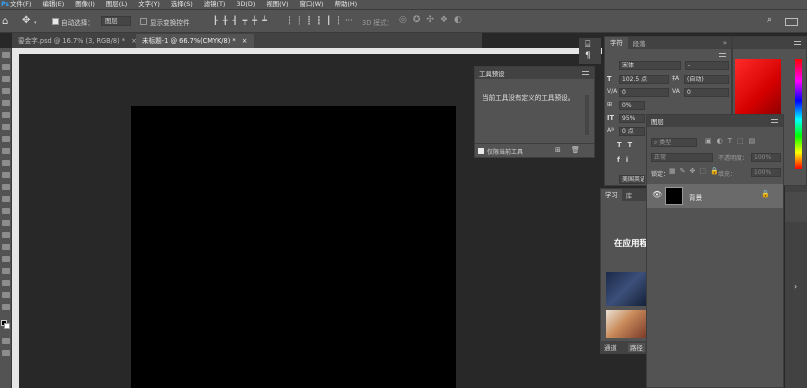 The height and width of the screenshot is (388, 807). What do you see at coordinates (558, 150) in the screenshot?
I see `new-preset-icon: ⊞` at bounding box center [558, 150].